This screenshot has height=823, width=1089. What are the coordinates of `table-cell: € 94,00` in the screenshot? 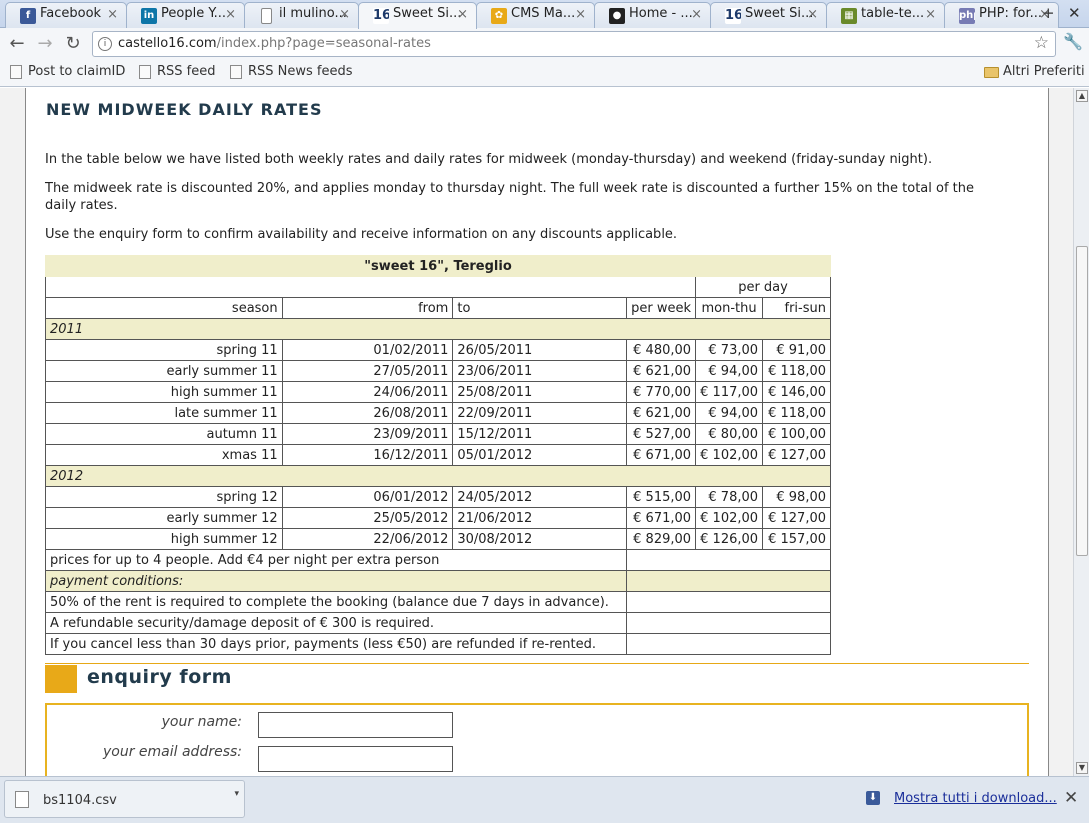 It's located at (729, 371).